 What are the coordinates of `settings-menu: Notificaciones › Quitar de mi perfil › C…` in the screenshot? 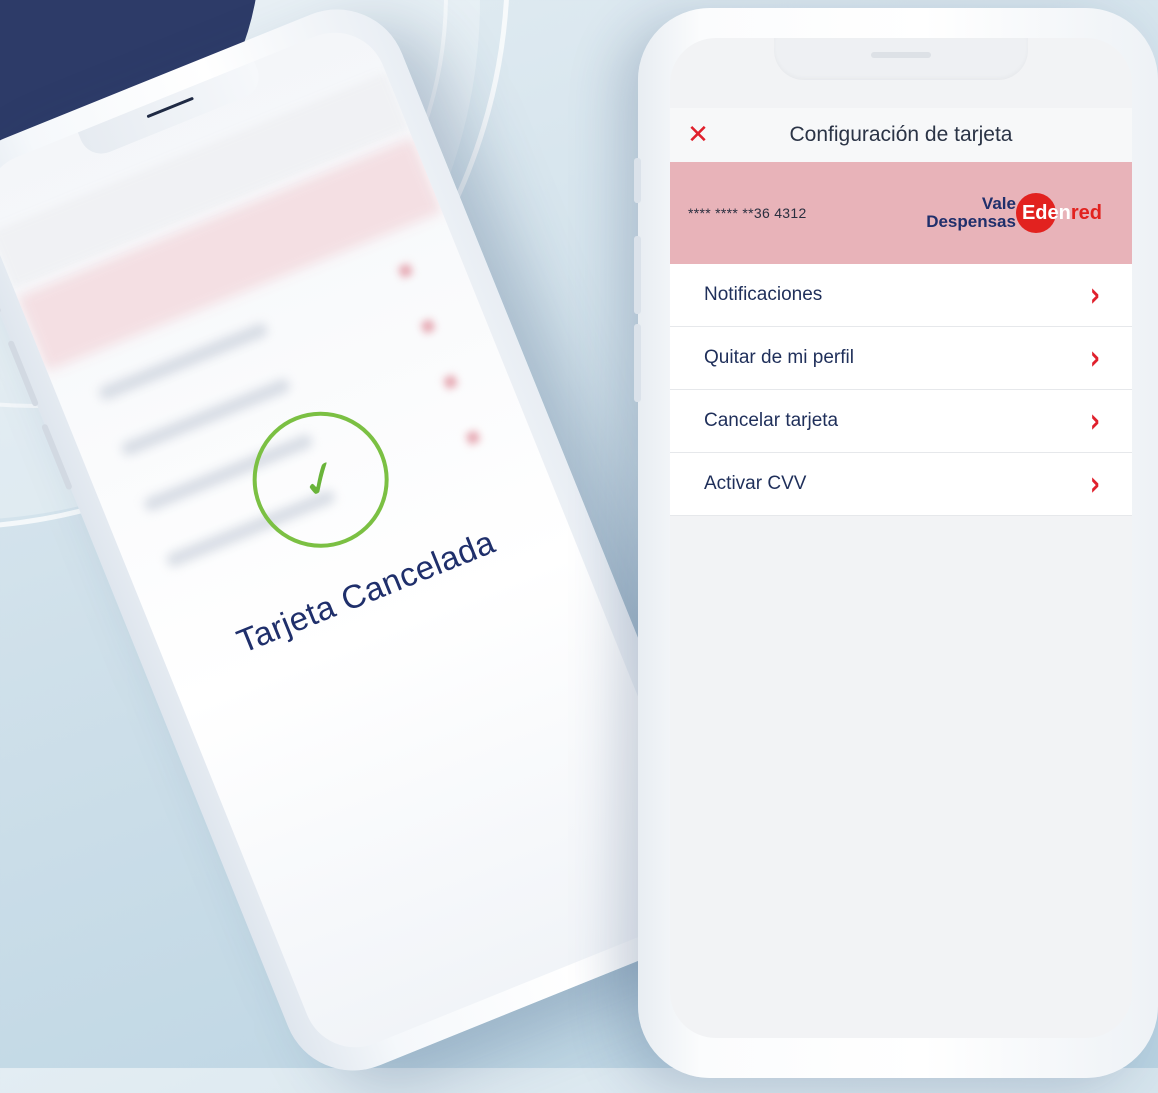 It's located at (901, 390).